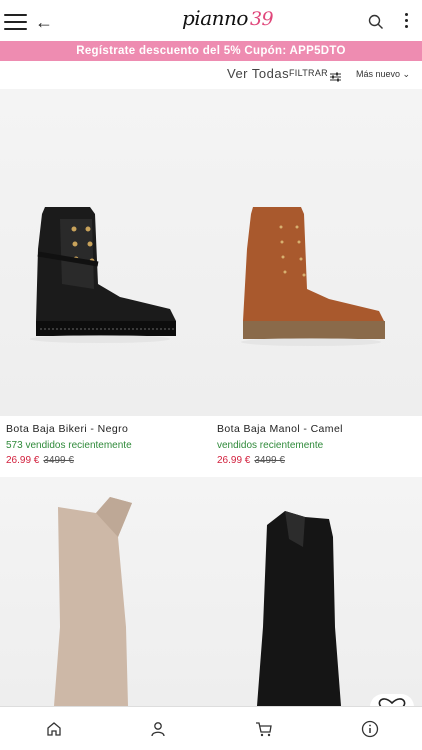  Describe the element at coordinates (308, 73) in the screenshot. I see `filter-button: FILTRAR` at that location.